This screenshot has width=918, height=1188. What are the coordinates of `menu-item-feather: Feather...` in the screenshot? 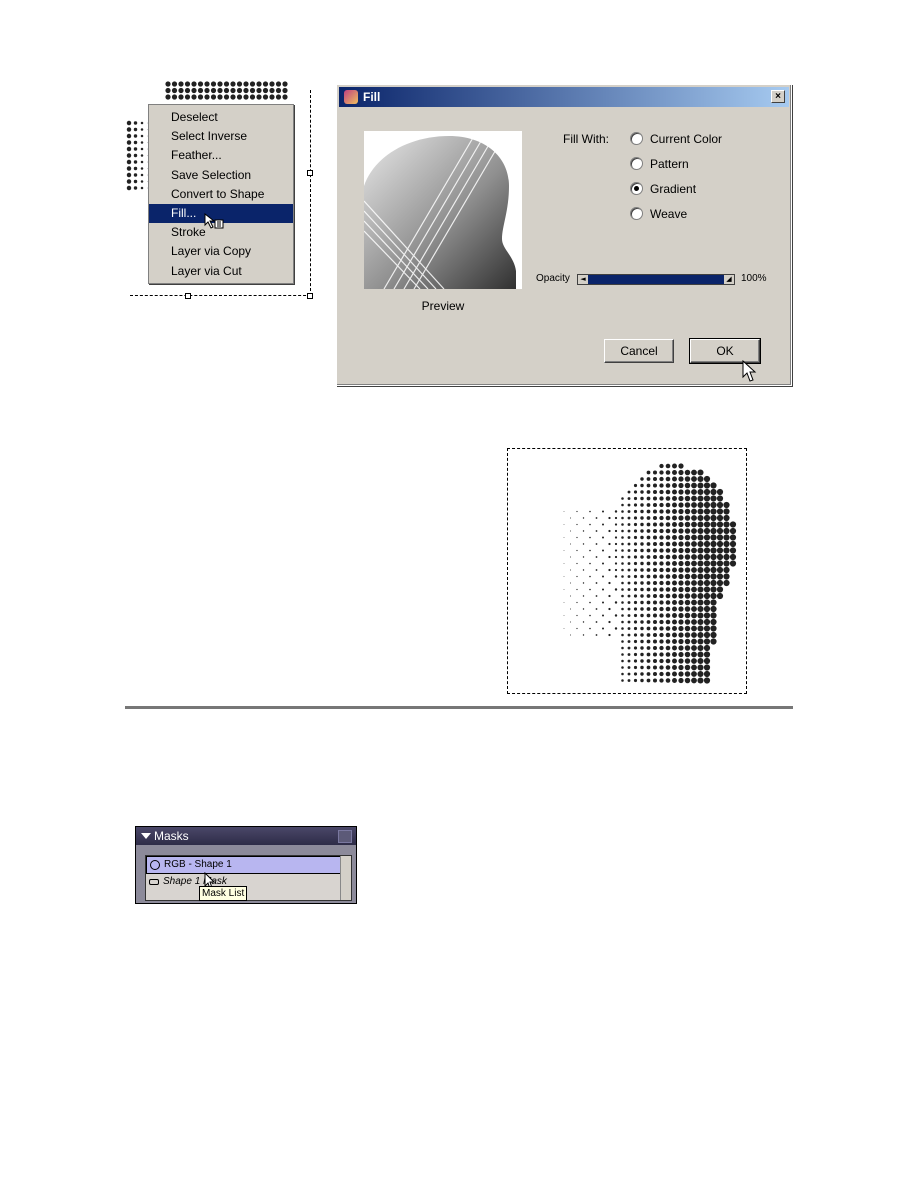 It's located at (221, 155).